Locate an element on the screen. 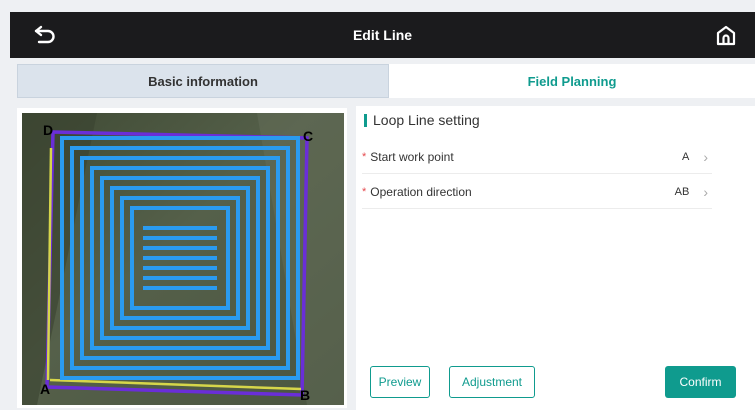  operation-direction-label: Operation direction is located at coordinates (421, 191).